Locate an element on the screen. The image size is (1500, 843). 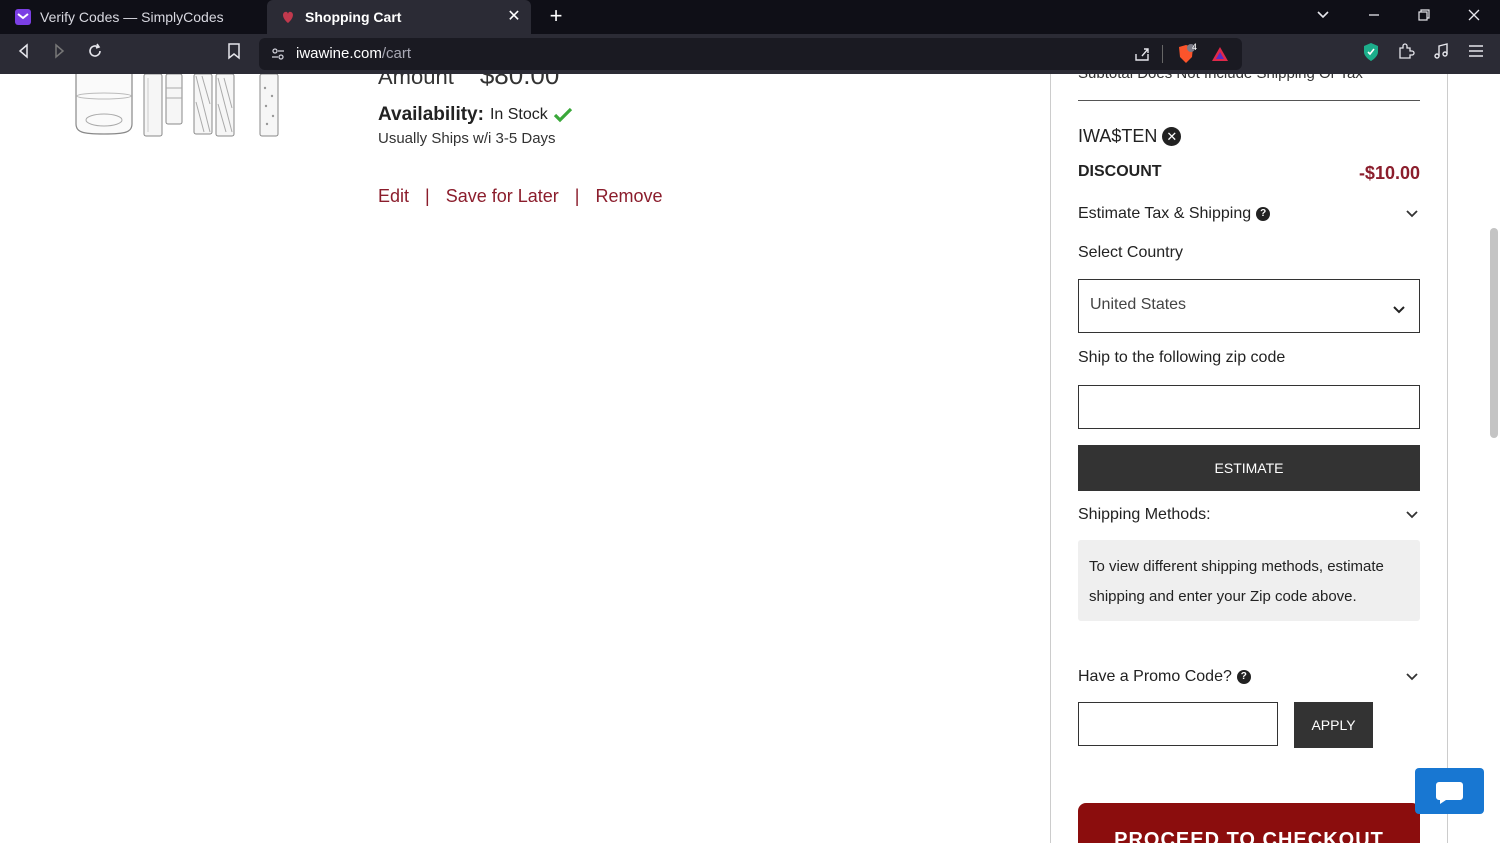
tab-title: Verify Codes — SimplyCodes is located at coordinates (132, 17).